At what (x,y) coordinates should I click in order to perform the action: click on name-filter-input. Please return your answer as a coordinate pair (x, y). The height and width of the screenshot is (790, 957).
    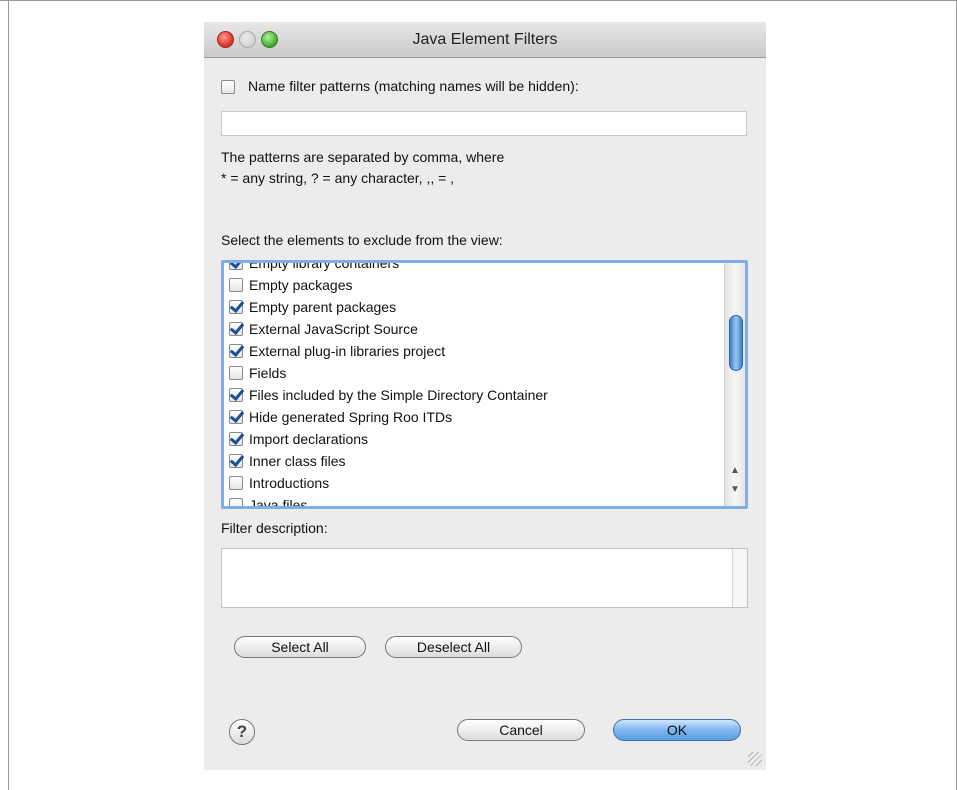
    Looking at the image, I should click on (484, 123).